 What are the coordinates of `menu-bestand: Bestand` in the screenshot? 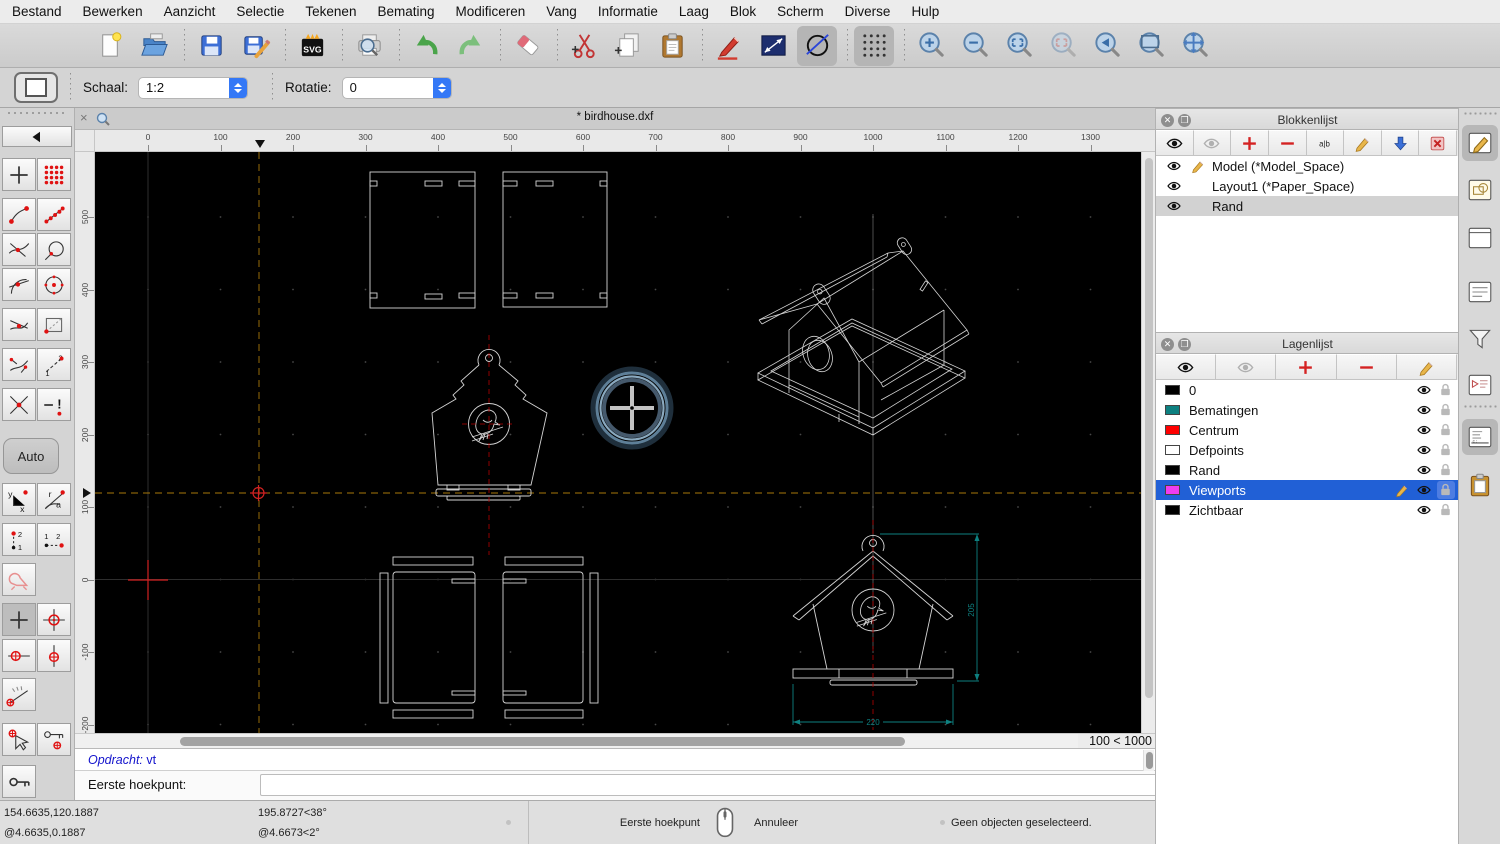 It's located at (37, 11).